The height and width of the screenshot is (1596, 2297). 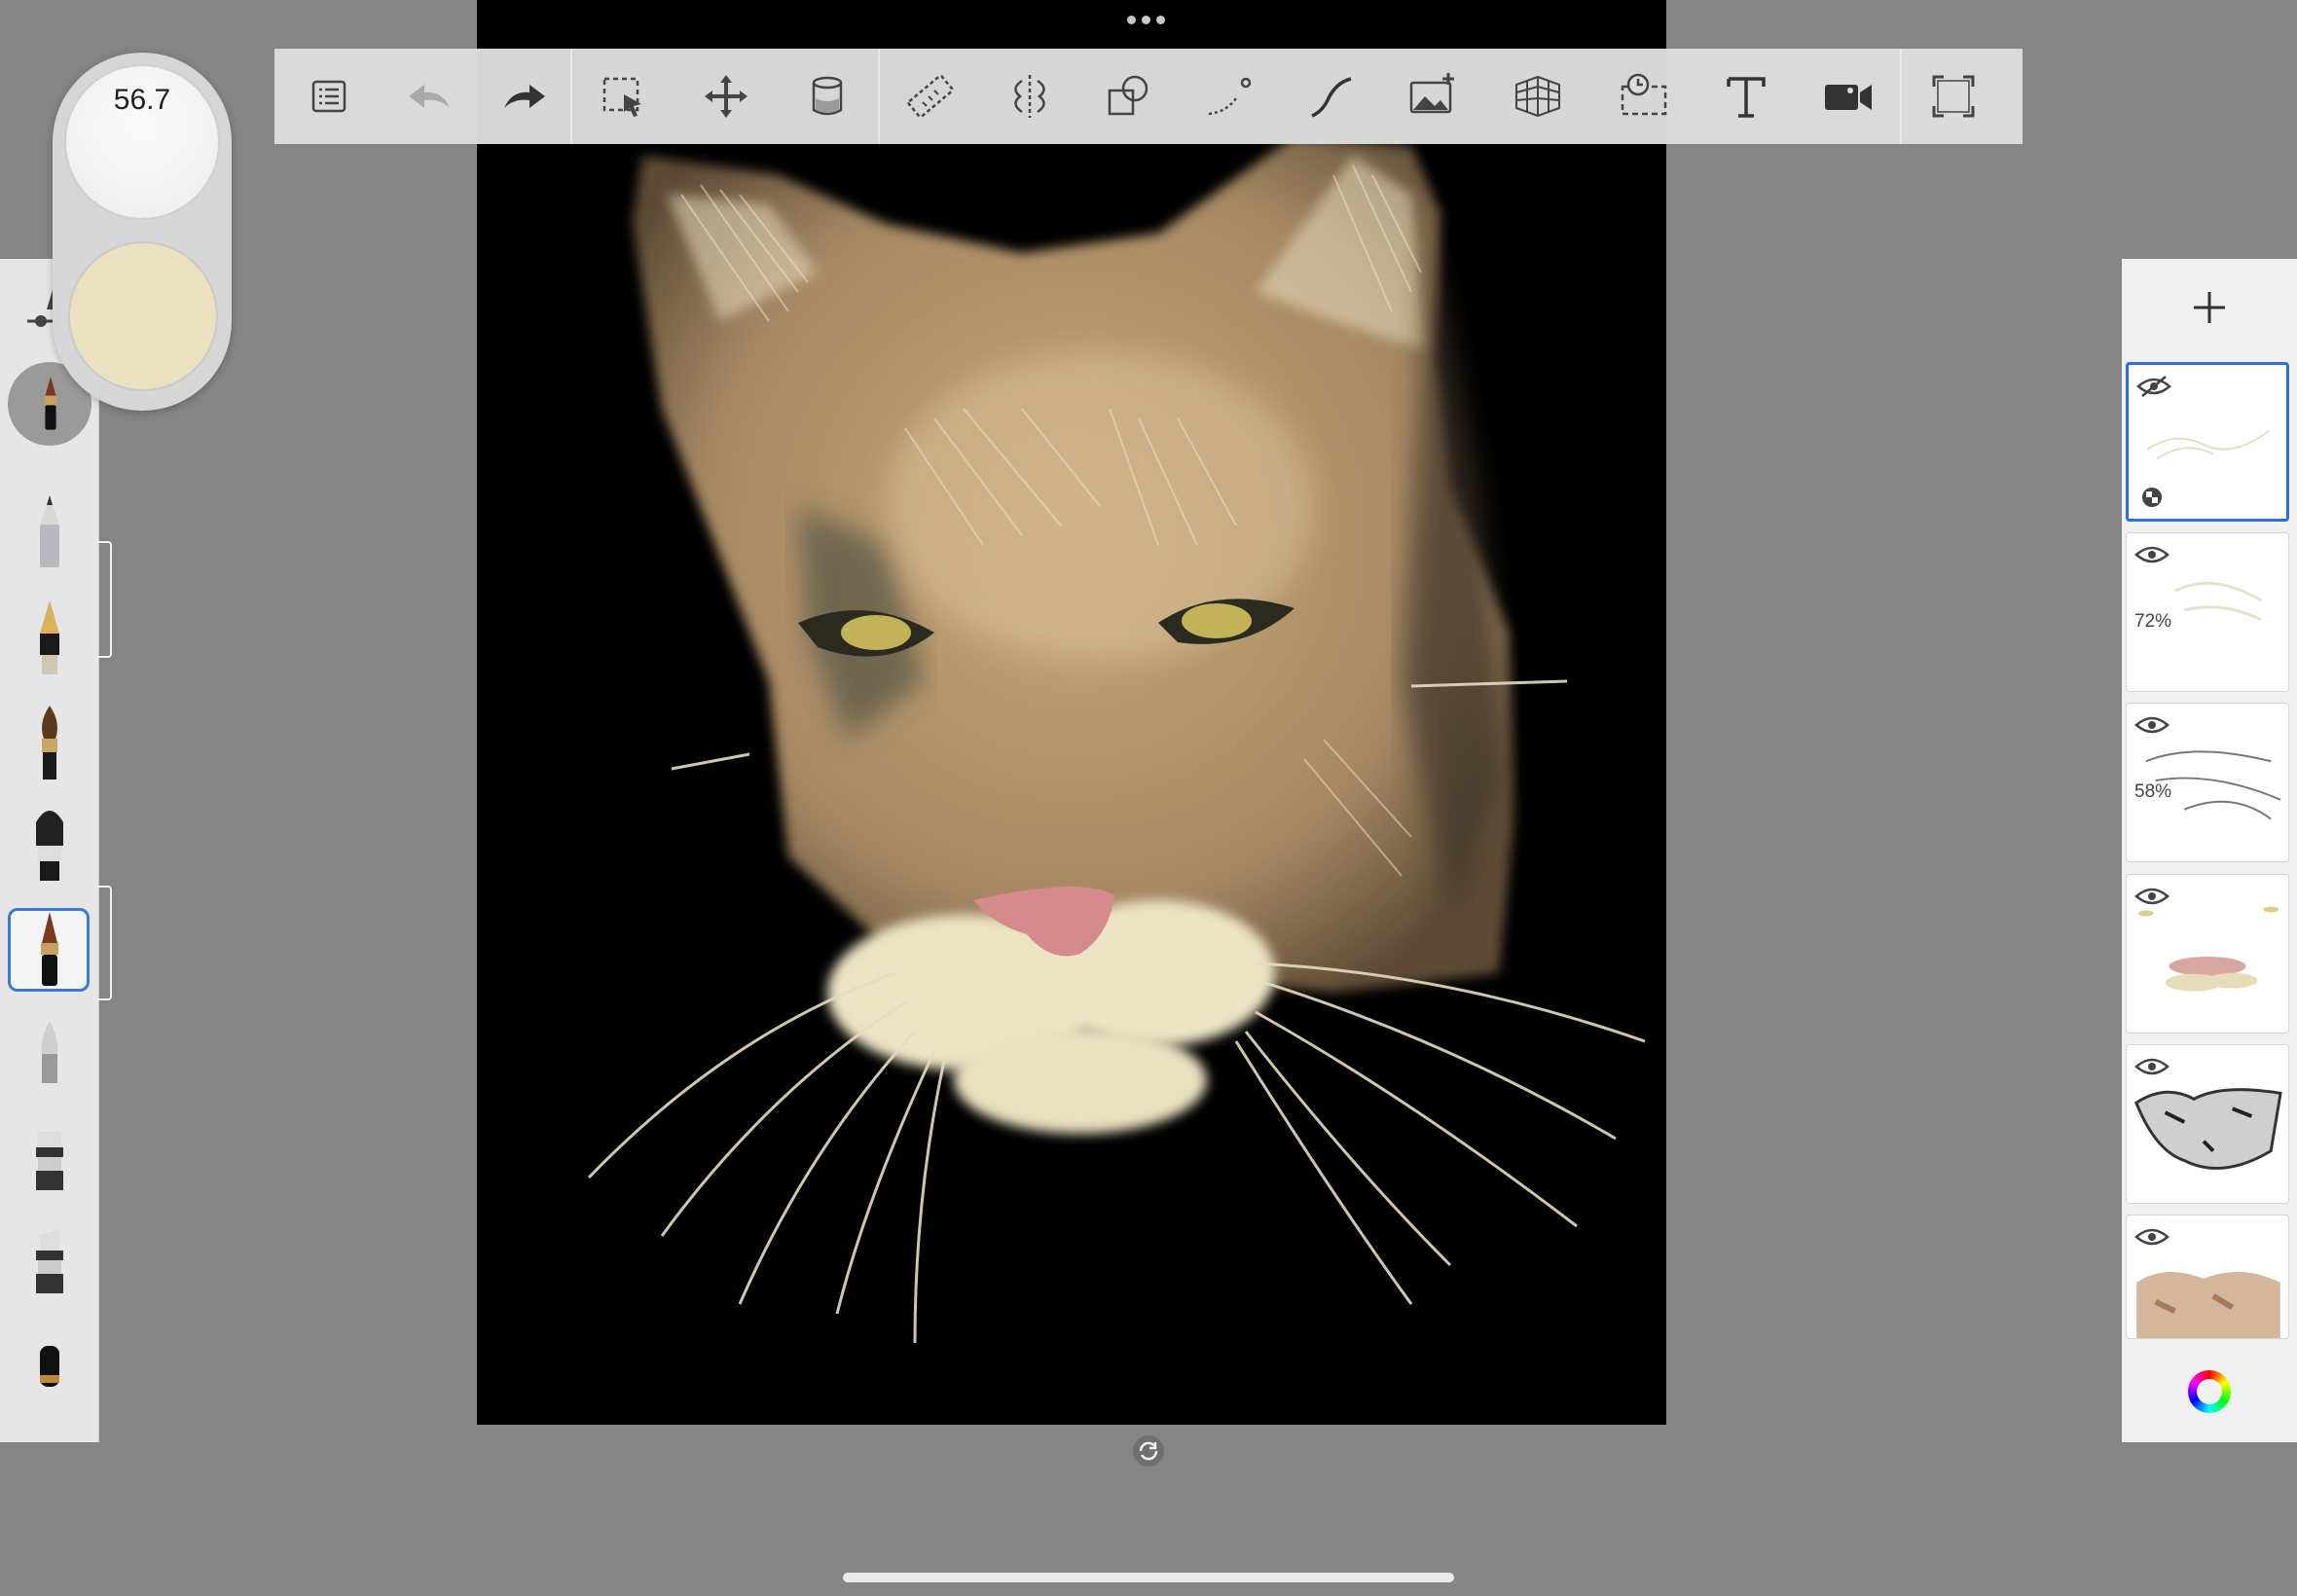 I want to click on brush-fine-paint-brush, so click(x=49, y=949).